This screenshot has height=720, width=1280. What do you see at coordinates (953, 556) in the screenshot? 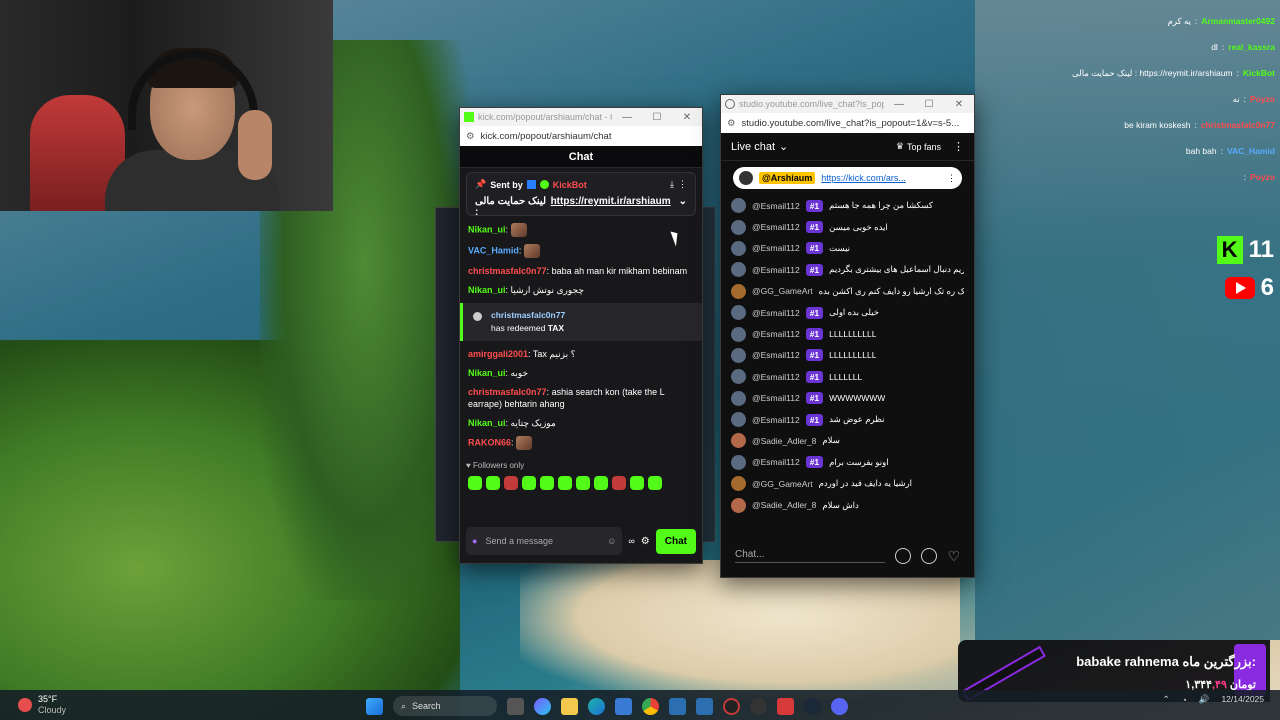
I see `heart-icon: ♡` at bounding box center [953, 556].